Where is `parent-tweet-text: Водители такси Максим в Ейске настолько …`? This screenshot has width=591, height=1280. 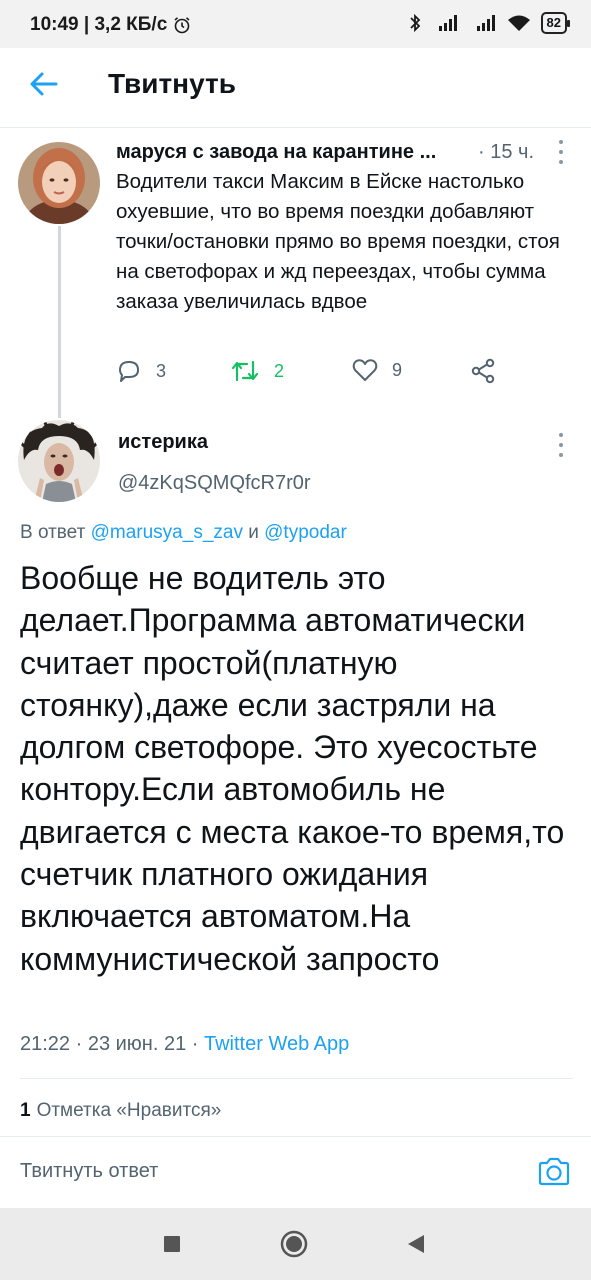 parent-tweet-text: Водители такси Максим в Ейске настолько … is located at coordinates (338, 241).